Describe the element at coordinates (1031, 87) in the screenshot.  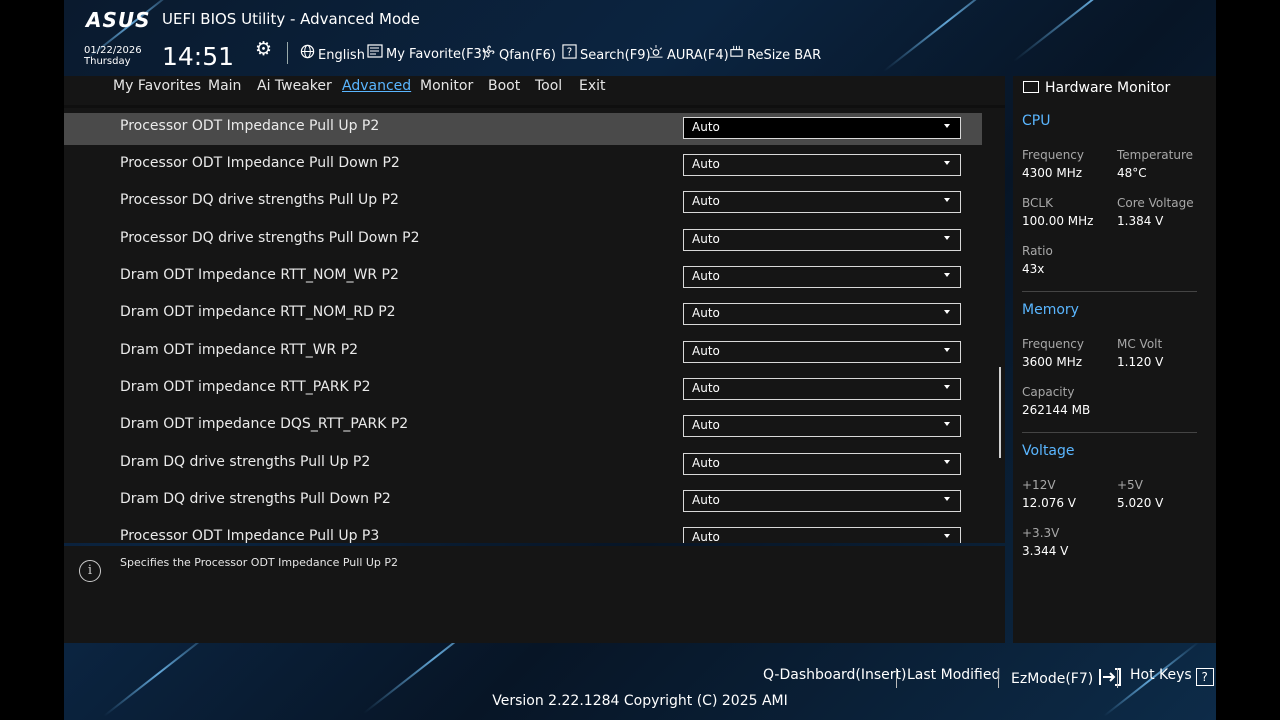
I see `monitor-icon` at that location.